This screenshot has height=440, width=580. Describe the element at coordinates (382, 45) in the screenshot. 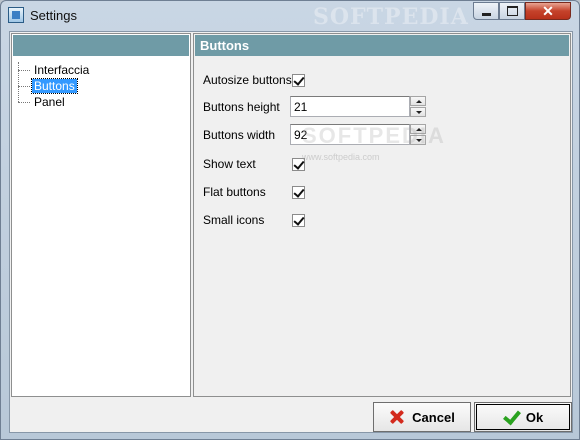

I see `panel-title: Buttons` at that location.